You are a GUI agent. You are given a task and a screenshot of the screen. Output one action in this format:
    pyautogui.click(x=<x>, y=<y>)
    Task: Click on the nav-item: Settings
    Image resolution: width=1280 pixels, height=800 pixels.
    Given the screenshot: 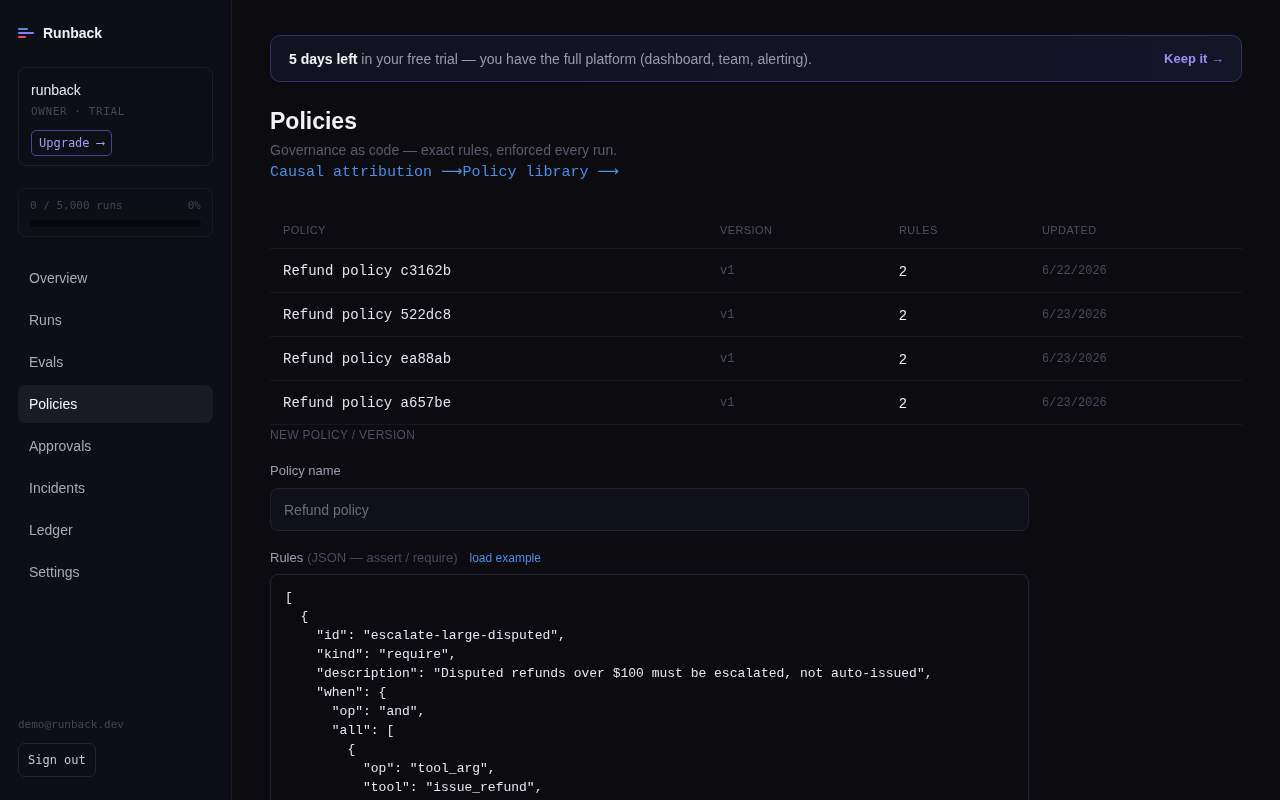 What is the action you would take?
    pyautogui.click(x=115, y=572)
    